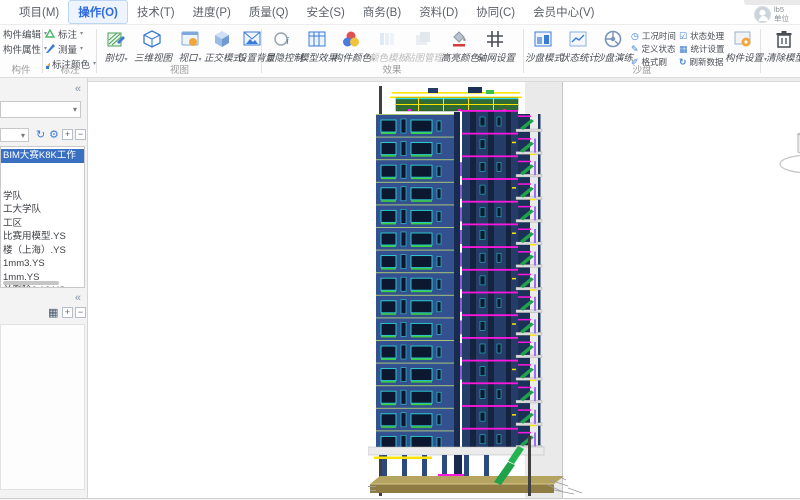  Describe the element at coordinates (287, 41) in the screenshot. I see `svg-text: i` at that location.